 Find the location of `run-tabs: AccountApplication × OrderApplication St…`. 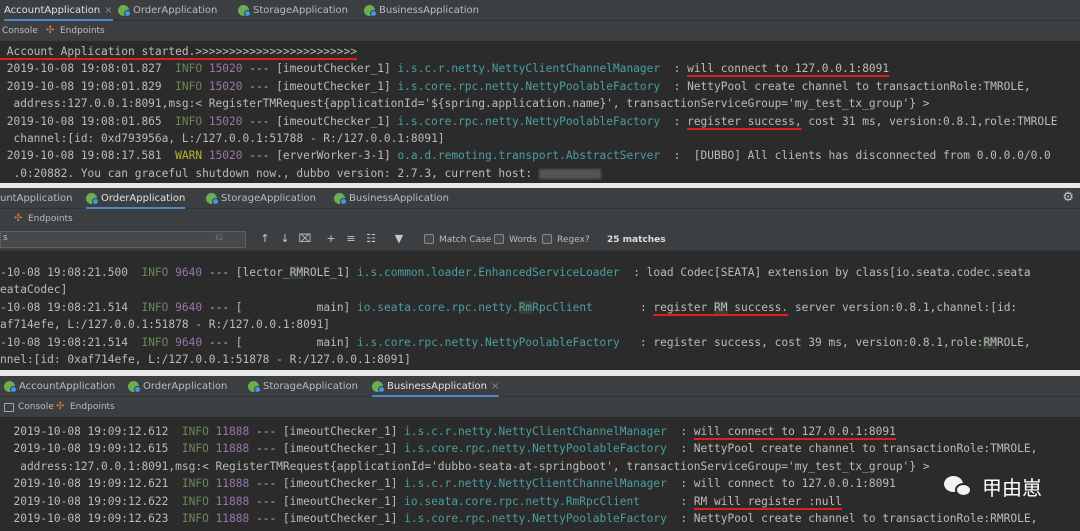

run-tabs: AccountApplication × OrderApplication St… is located at coordinates (540, 10).